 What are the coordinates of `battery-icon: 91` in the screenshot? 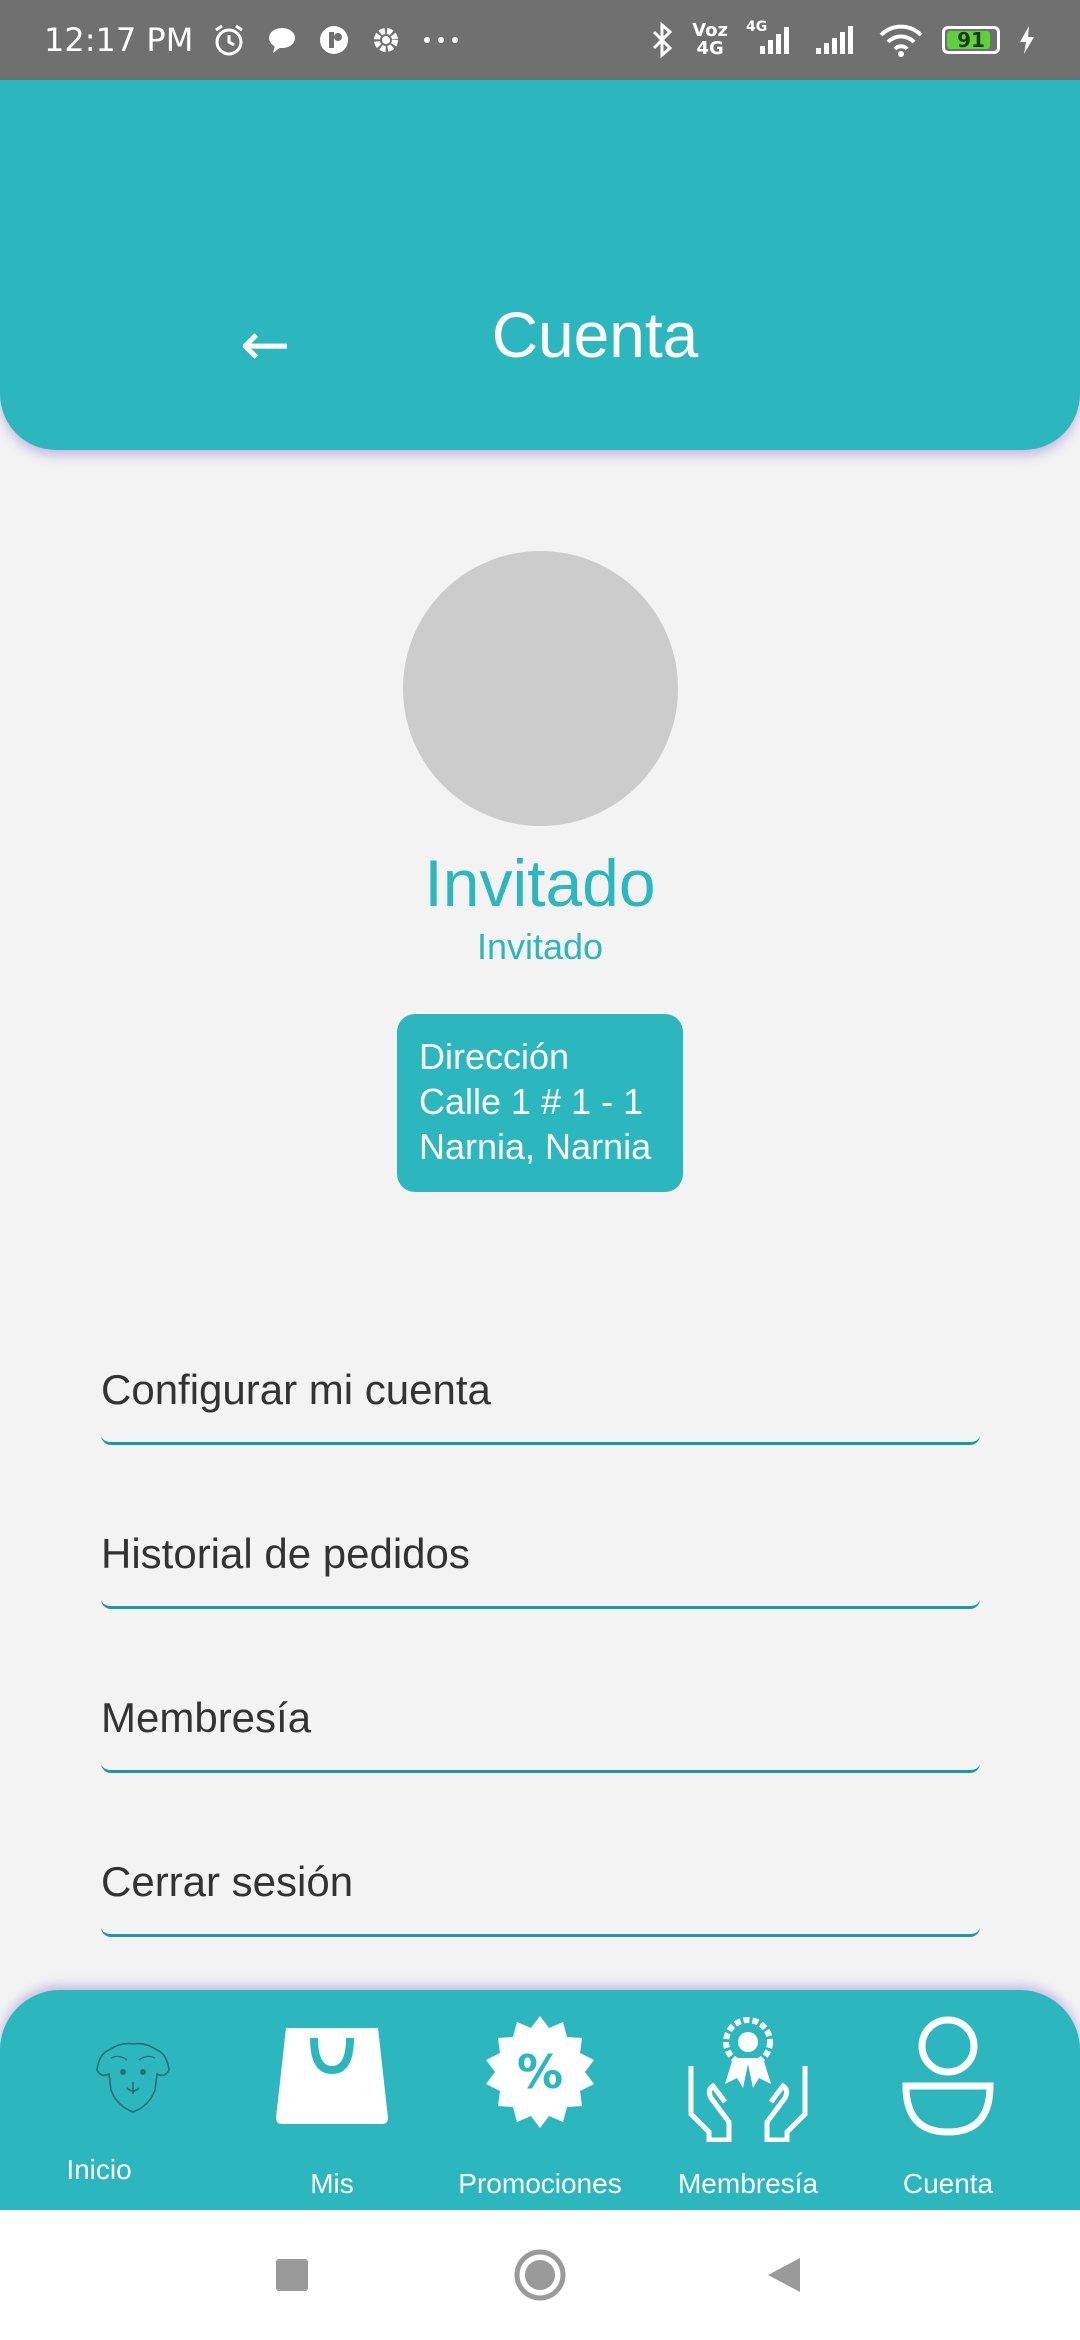 It's located at (971, 40).